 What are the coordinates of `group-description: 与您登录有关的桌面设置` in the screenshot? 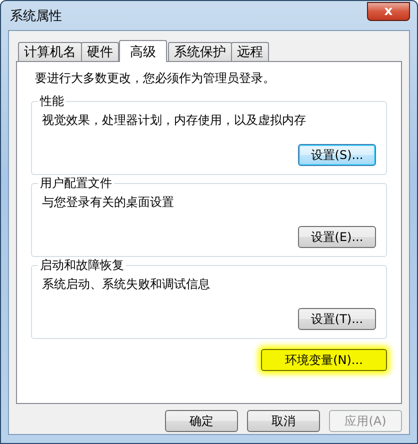 It's located at (108, 202).